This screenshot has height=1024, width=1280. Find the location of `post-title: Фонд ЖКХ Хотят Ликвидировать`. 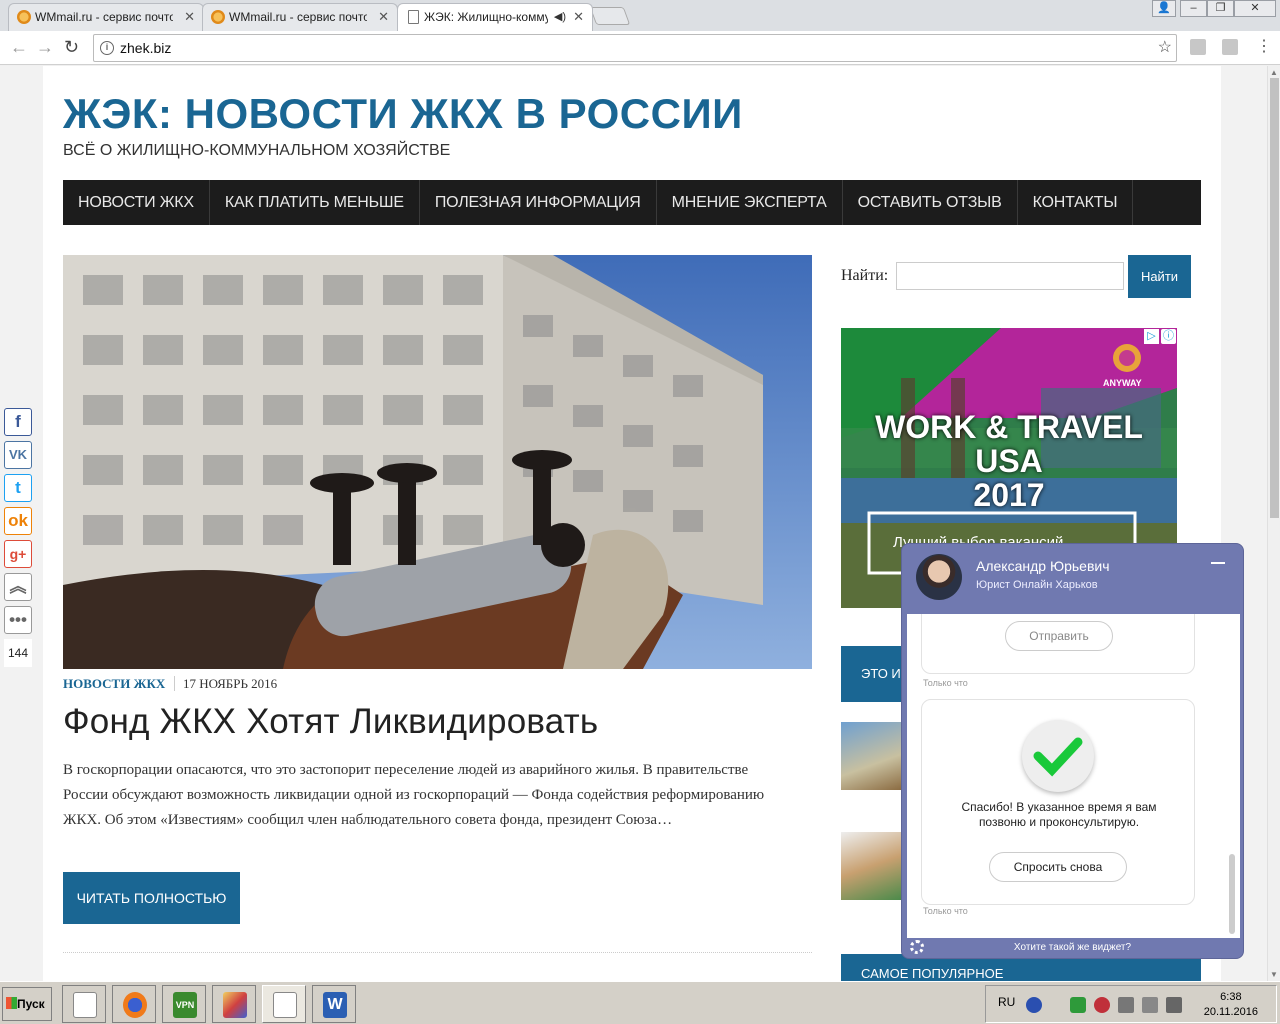

post-title: Фонд ЖКХ Хотят Ликвидировать is located at coordinates (330, 722).